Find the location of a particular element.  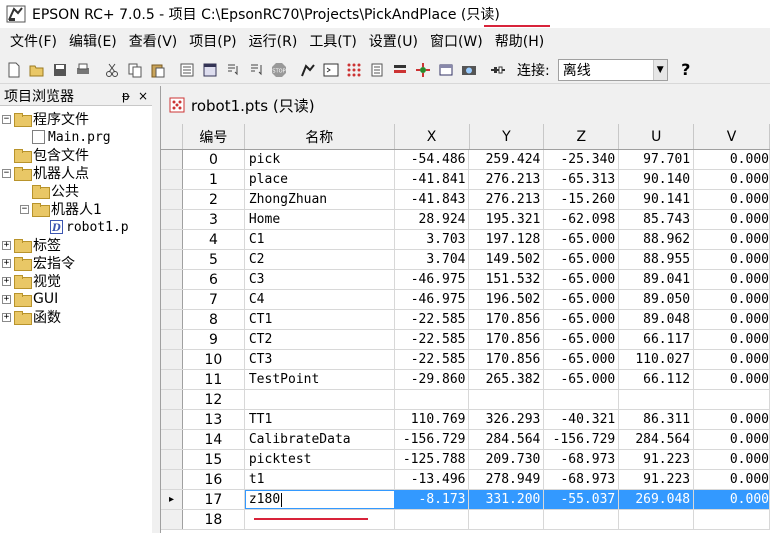

cell-y: 195.321 is located at coordinates (507, 219).